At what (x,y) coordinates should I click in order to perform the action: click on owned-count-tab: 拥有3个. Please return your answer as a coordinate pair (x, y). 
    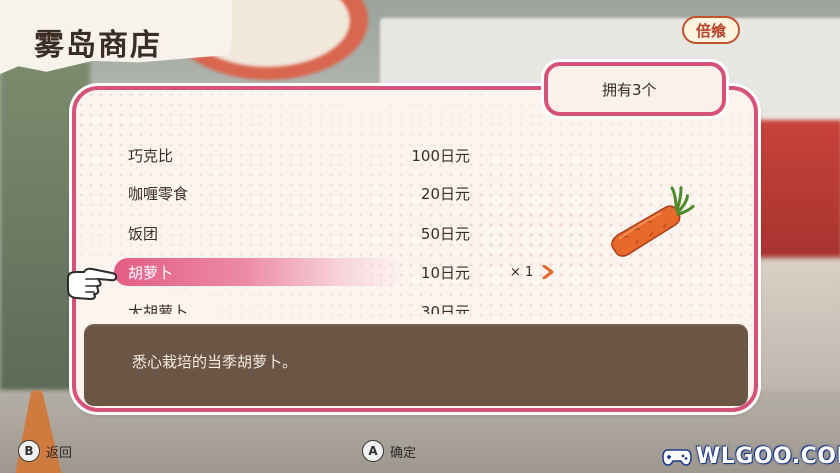
    Looking at the image, I should click on (635, 89).